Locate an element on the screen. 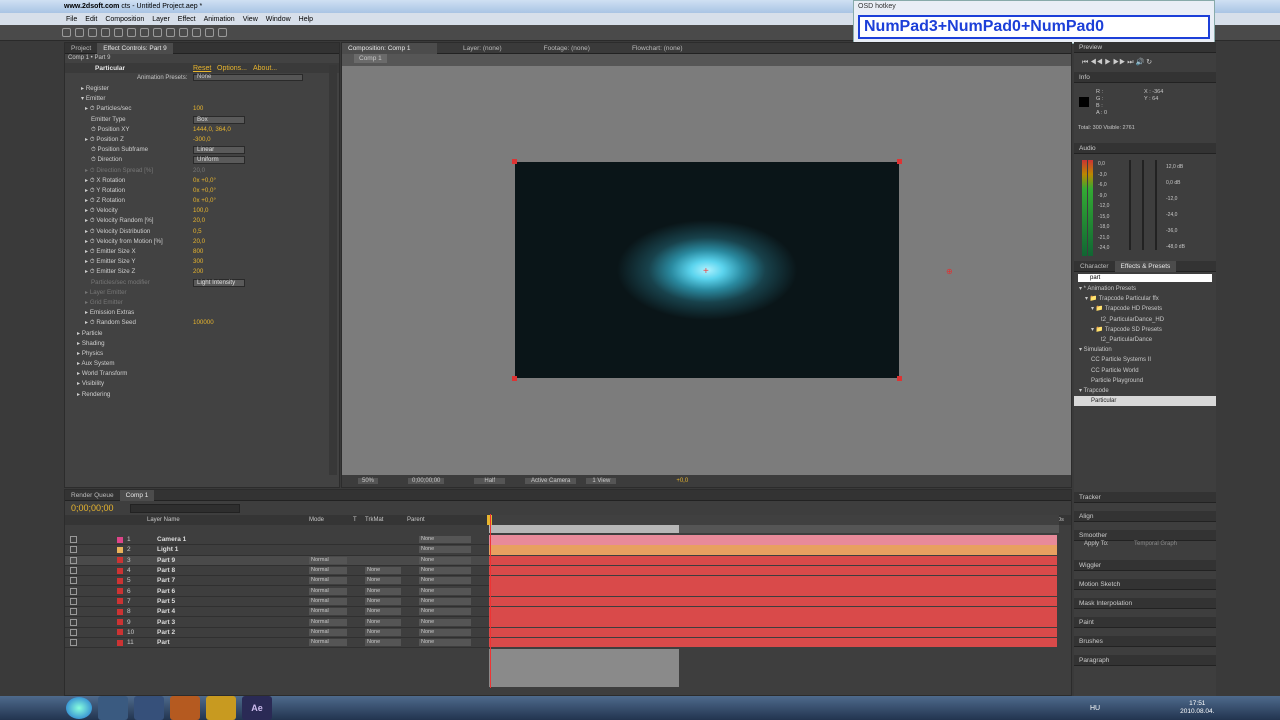 Image resolution: width=1280 pixels, height=720 pixels. prop-value: 0,5 is located at coordinates (197, 232).